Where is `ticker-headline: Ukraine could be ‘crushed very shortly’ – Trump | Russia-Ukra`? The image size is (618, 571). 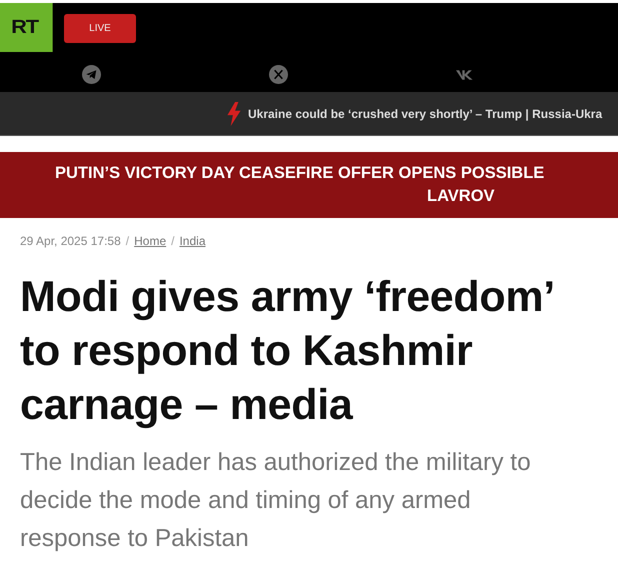
ticker-headline: Ukraine could be ‘crushed very shortly’ – Trump | Russia-Ukra is located at coordinates (425, 113).